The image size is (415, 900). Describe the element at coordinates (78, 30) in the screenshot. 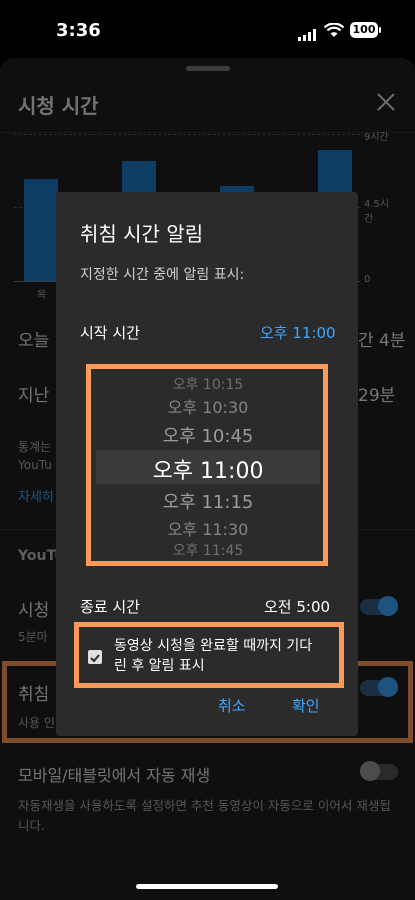

I see `status-time: 3:36` at that location.